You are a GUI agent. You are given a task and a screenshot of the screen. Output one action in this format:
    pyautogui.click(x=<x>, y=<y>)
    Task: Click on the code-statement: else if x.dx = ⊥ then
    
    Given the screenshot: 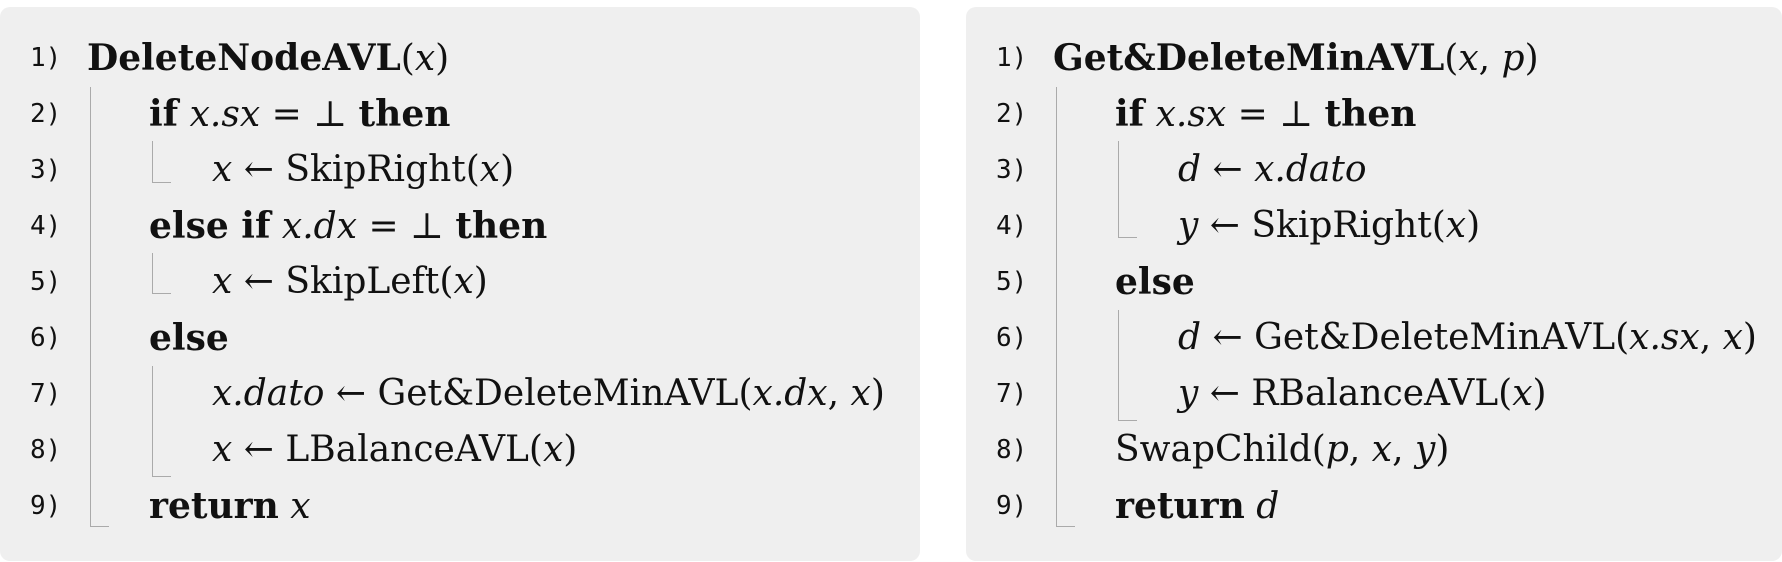 What is the action you would take?
    pyautogui.click(x=348, y=226)
    